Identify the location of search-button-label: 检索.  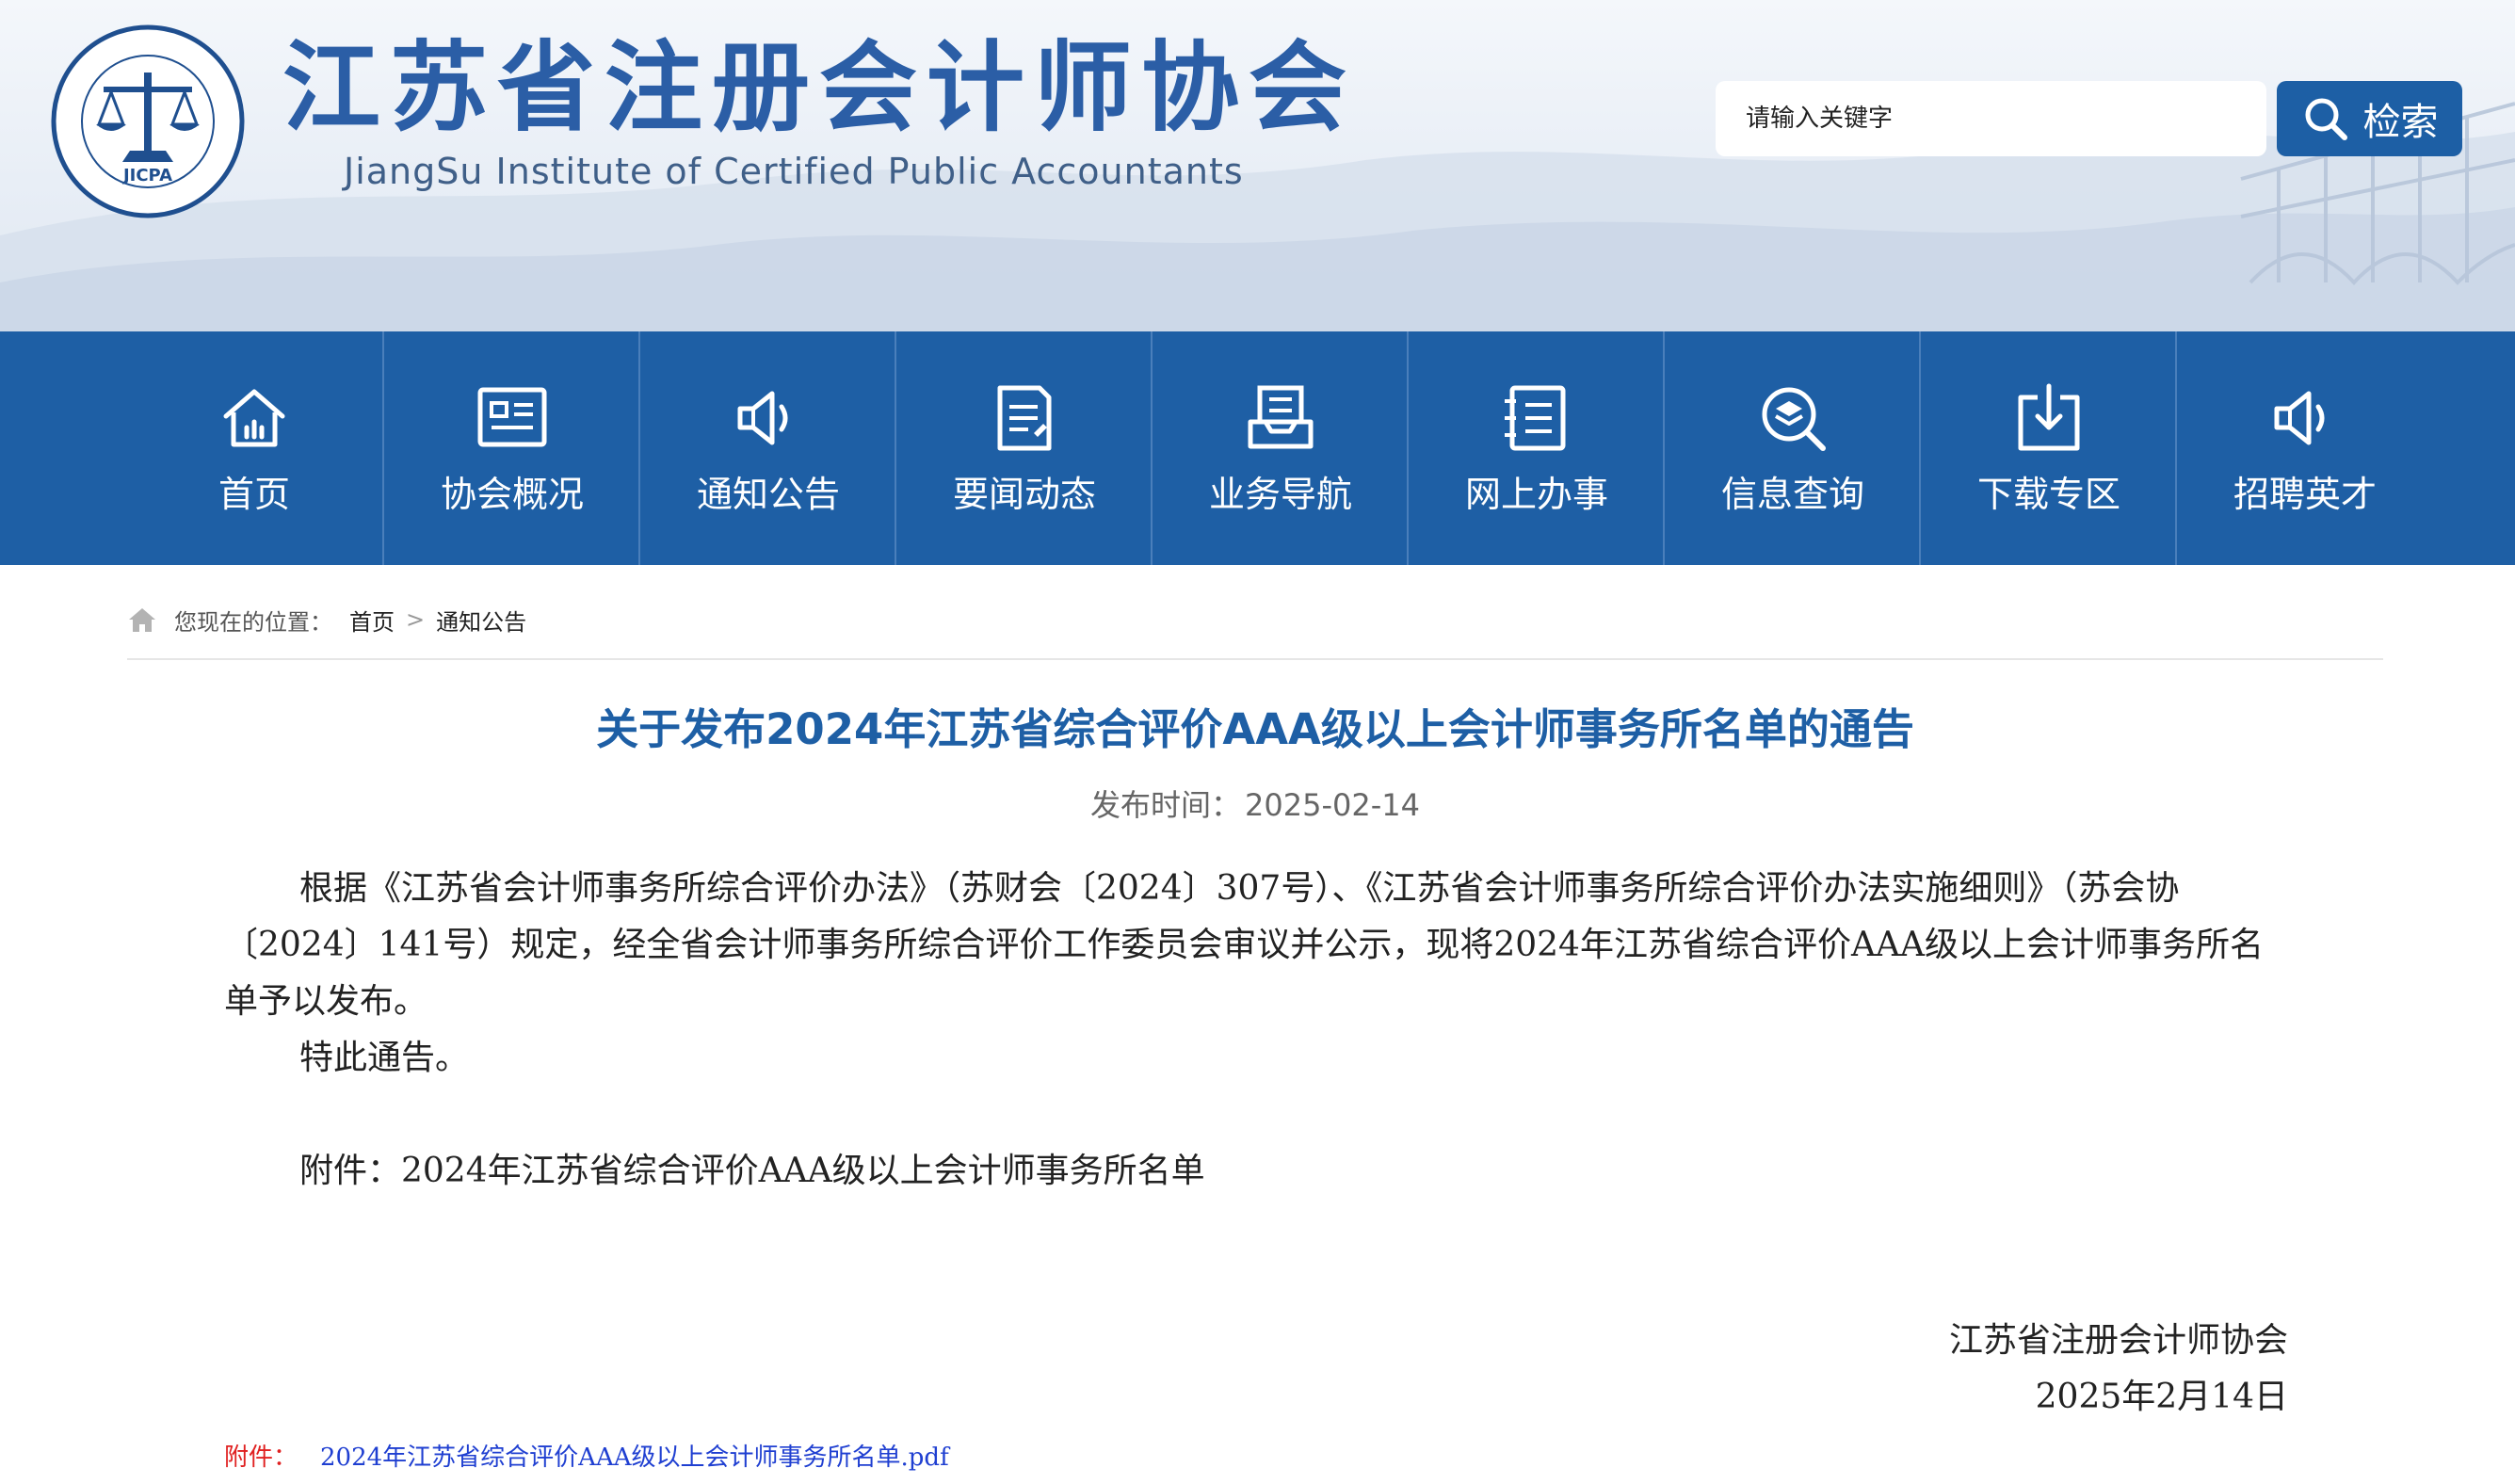
(2400, 122).